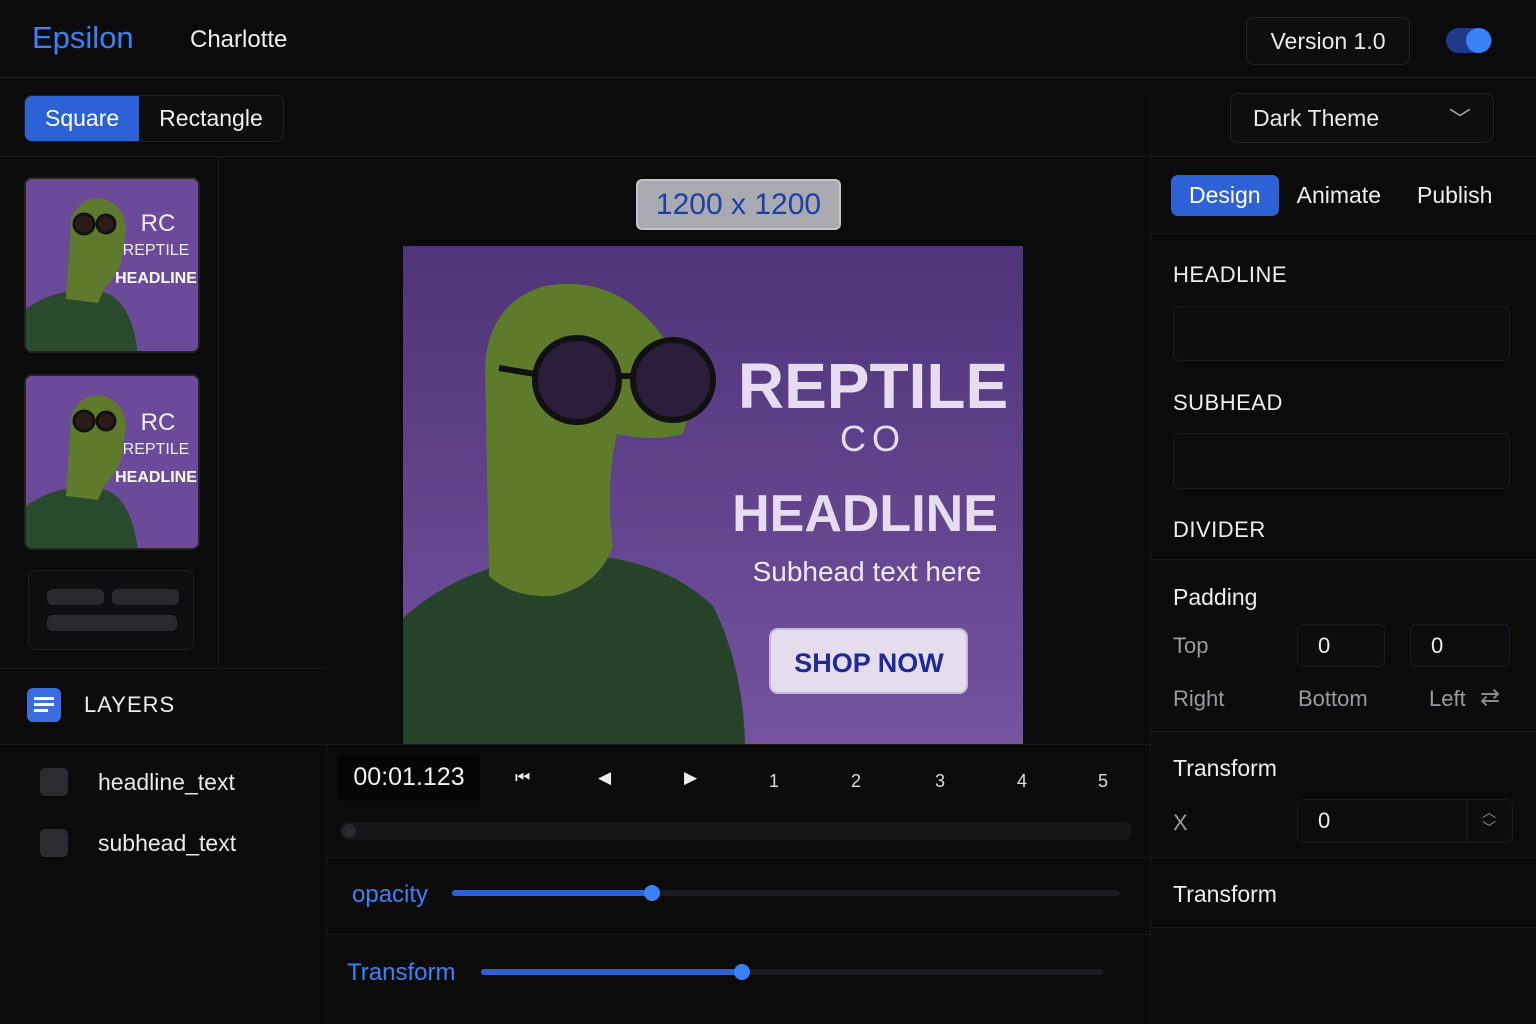  Describe the element at coordinates (1490, 697) in the screenshot. I see `swap-icon: ⇄` at that location.